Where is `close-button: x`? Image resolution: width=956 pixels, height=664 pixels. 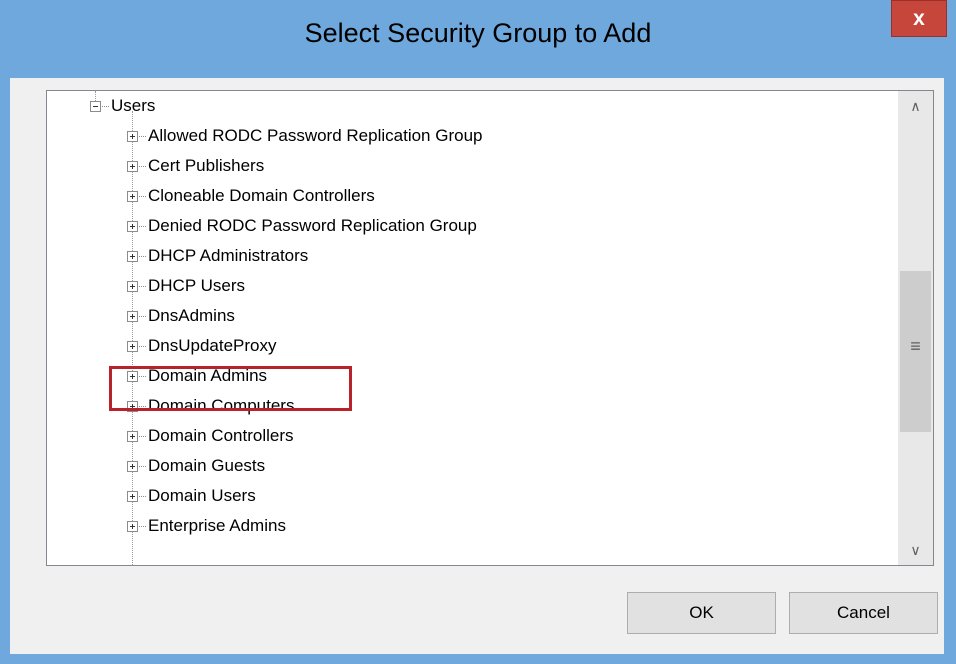 close-button: x is located at coordinates (919, 18).